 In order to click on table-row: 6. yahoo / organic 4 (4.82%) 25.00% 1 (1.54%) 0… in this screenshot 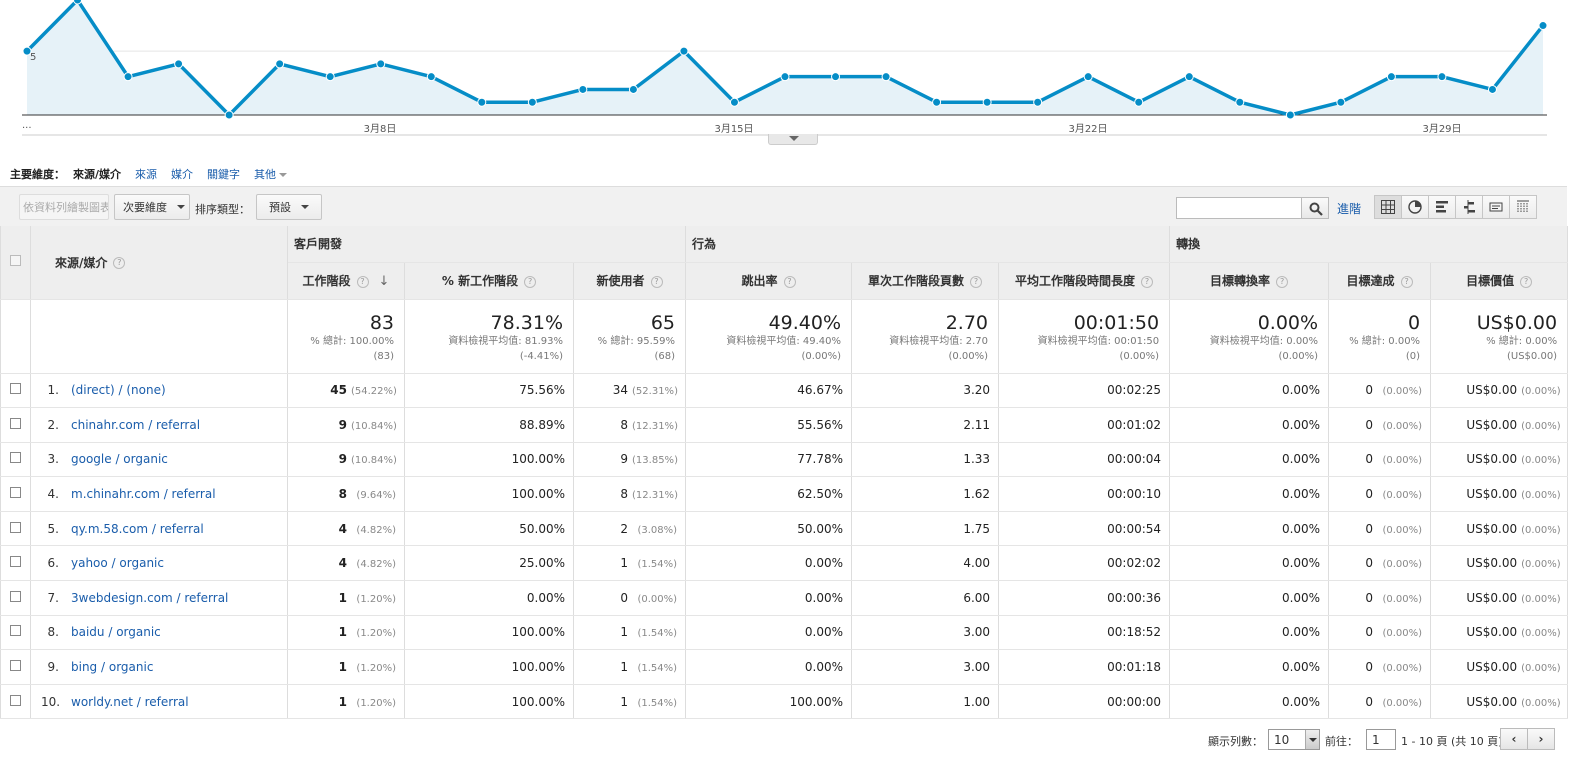, I will do `click(784, 563)`.